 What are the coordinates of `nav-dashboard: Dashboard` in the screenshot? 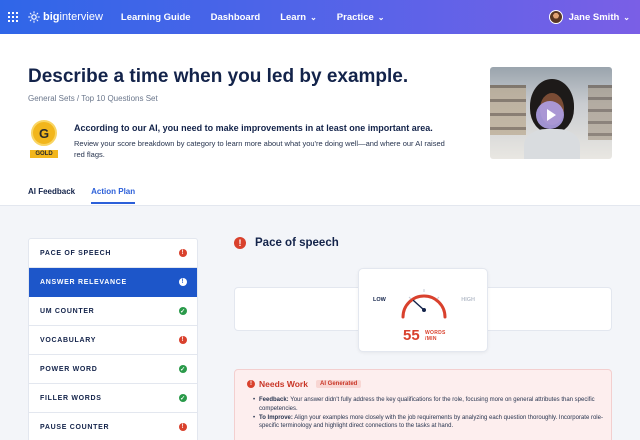 It's located at (236, 17).